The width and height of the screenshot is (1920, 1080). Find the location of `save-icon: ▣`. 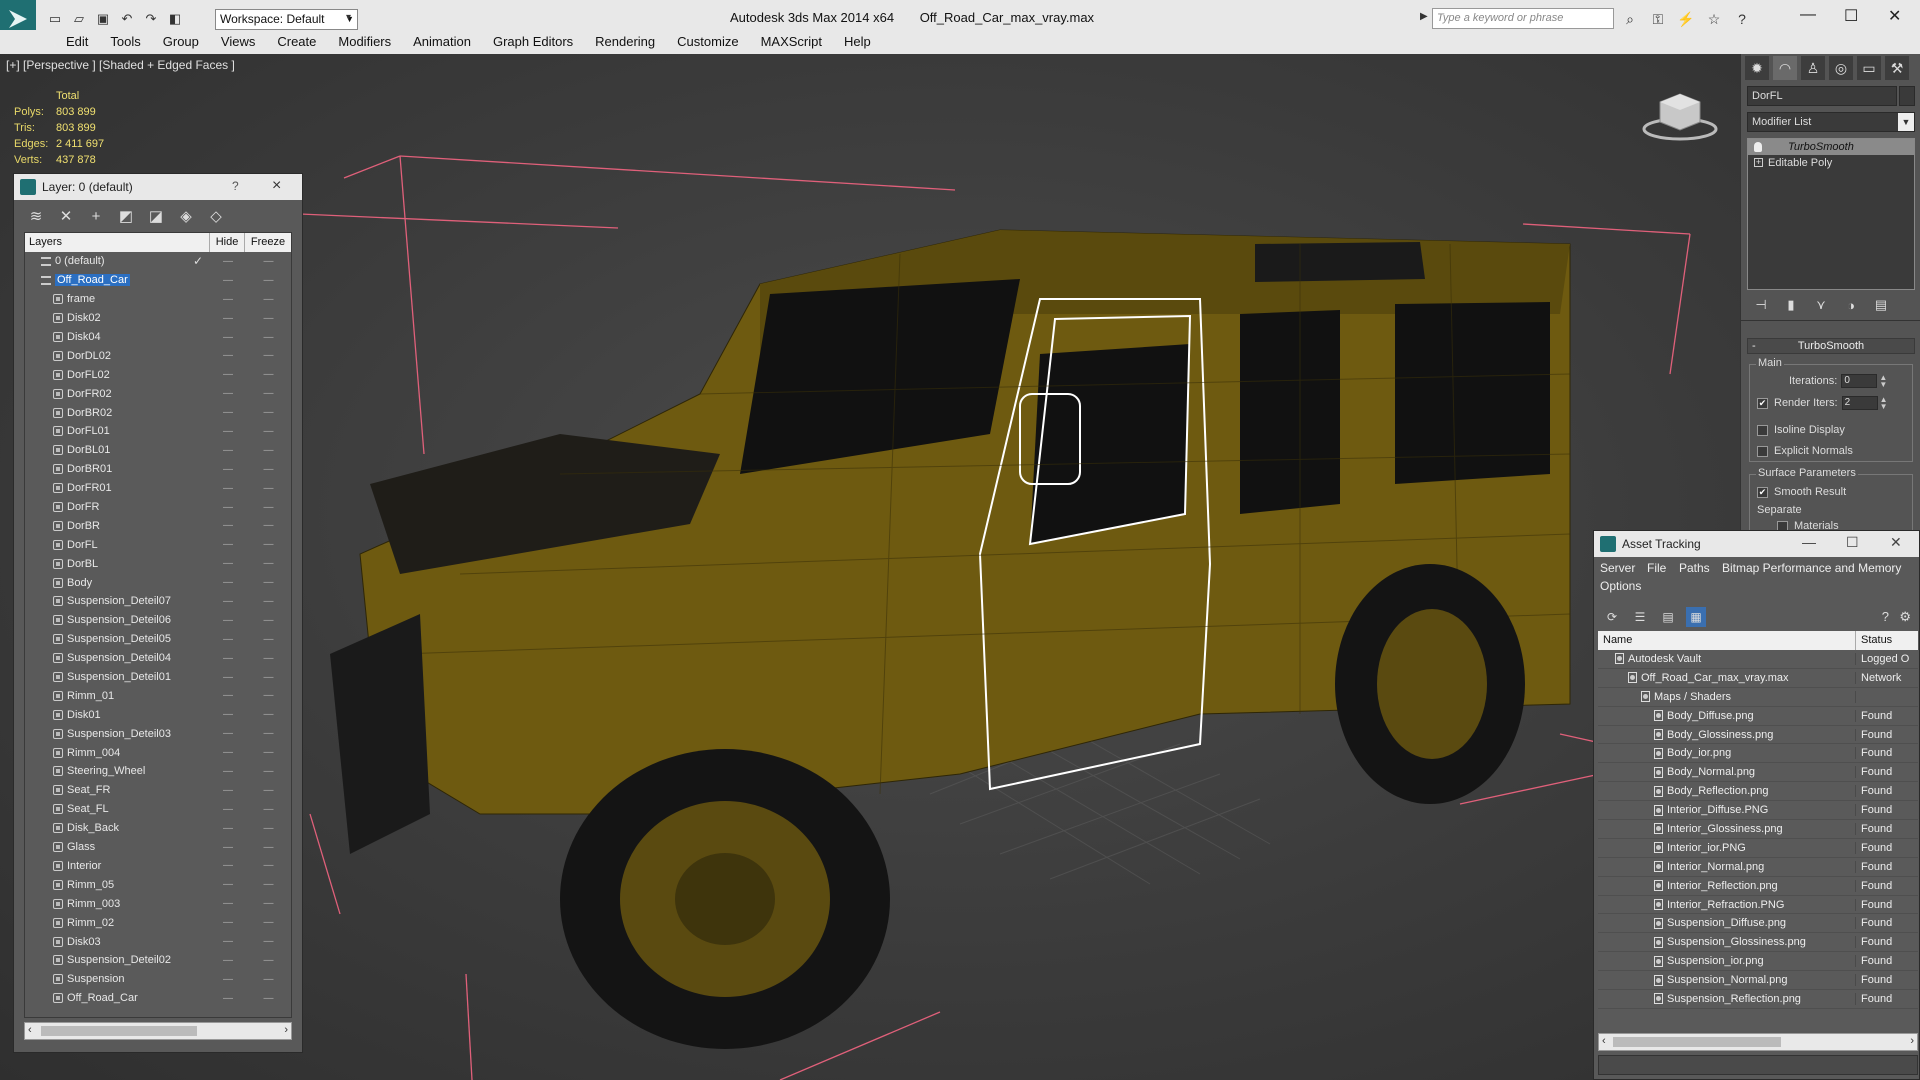

save-icon: ▣ is located at coordinates (103, 19).